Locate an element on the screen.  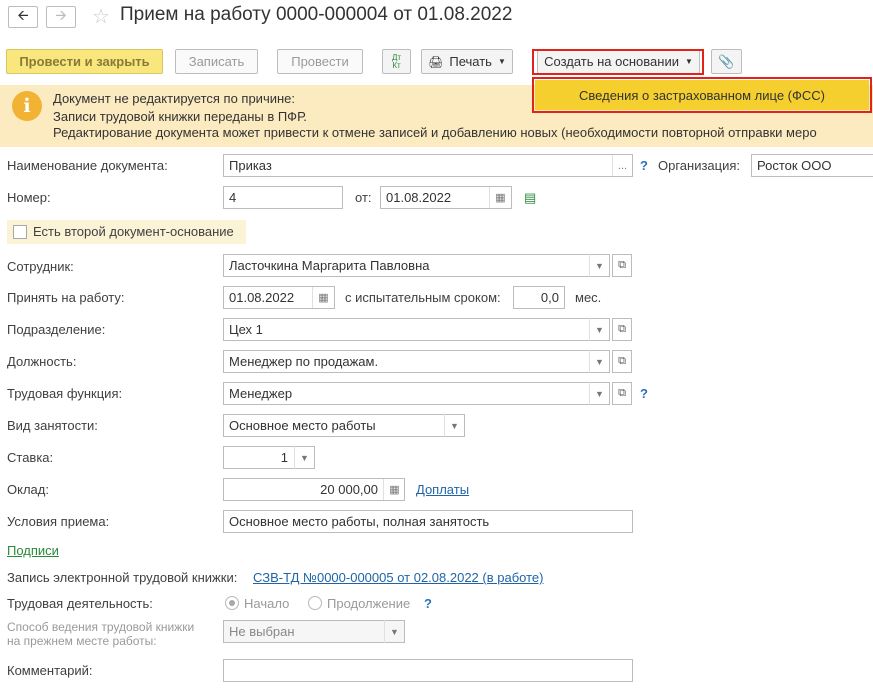
radio-continue is located at coordinates (315, 603).